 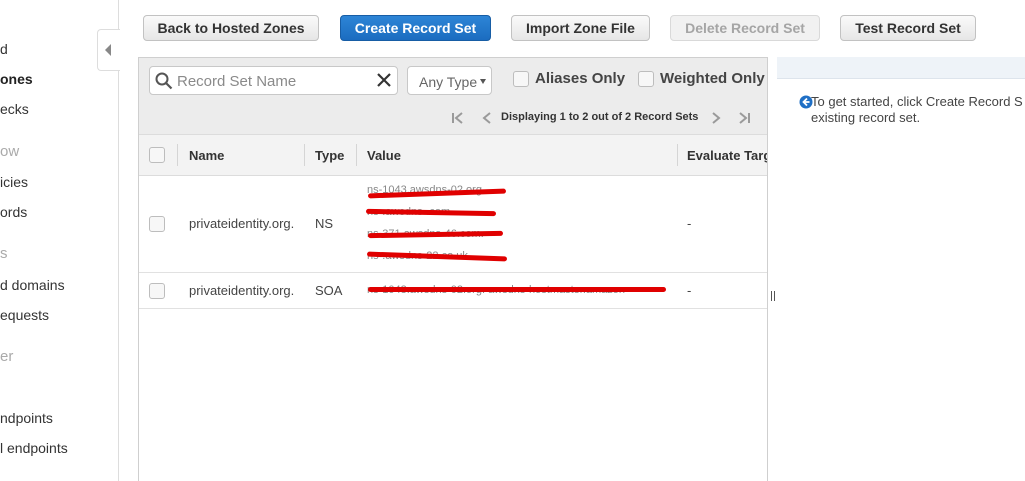 What do you see at coordinates (384, 155) in the screenshot?
I see `column-header-value: Value` at bounding box center [384, 155].